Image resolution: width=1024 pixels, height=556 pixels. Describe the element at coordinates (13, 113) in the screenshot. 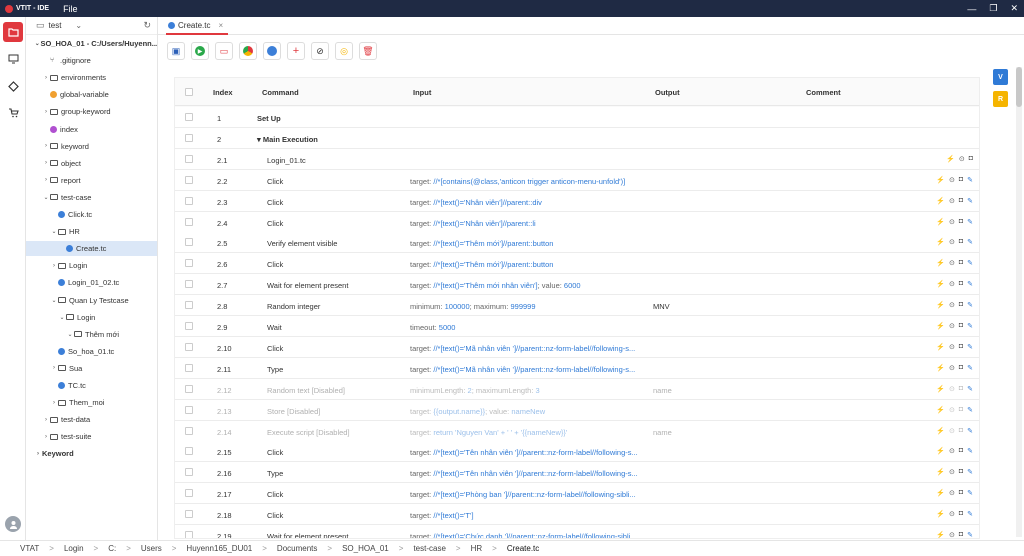

I see `store-button` at that location.